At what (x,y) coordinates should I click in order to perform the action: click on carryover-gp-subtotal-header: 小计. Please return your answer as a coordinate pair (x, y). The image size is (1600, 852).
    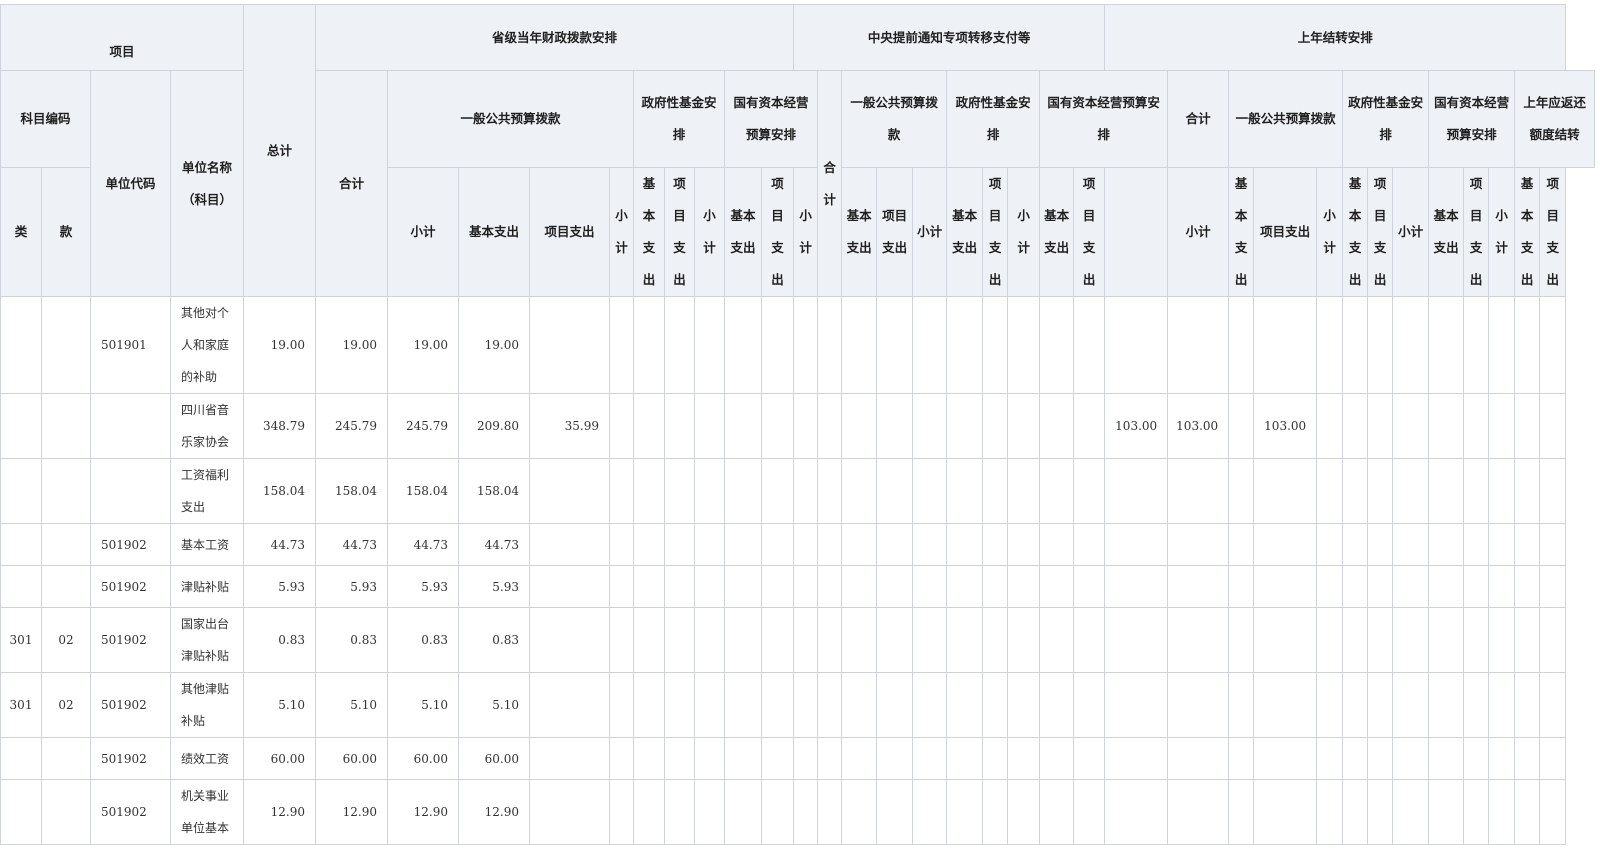
    Looking at the image, I should click on (1198, 232).